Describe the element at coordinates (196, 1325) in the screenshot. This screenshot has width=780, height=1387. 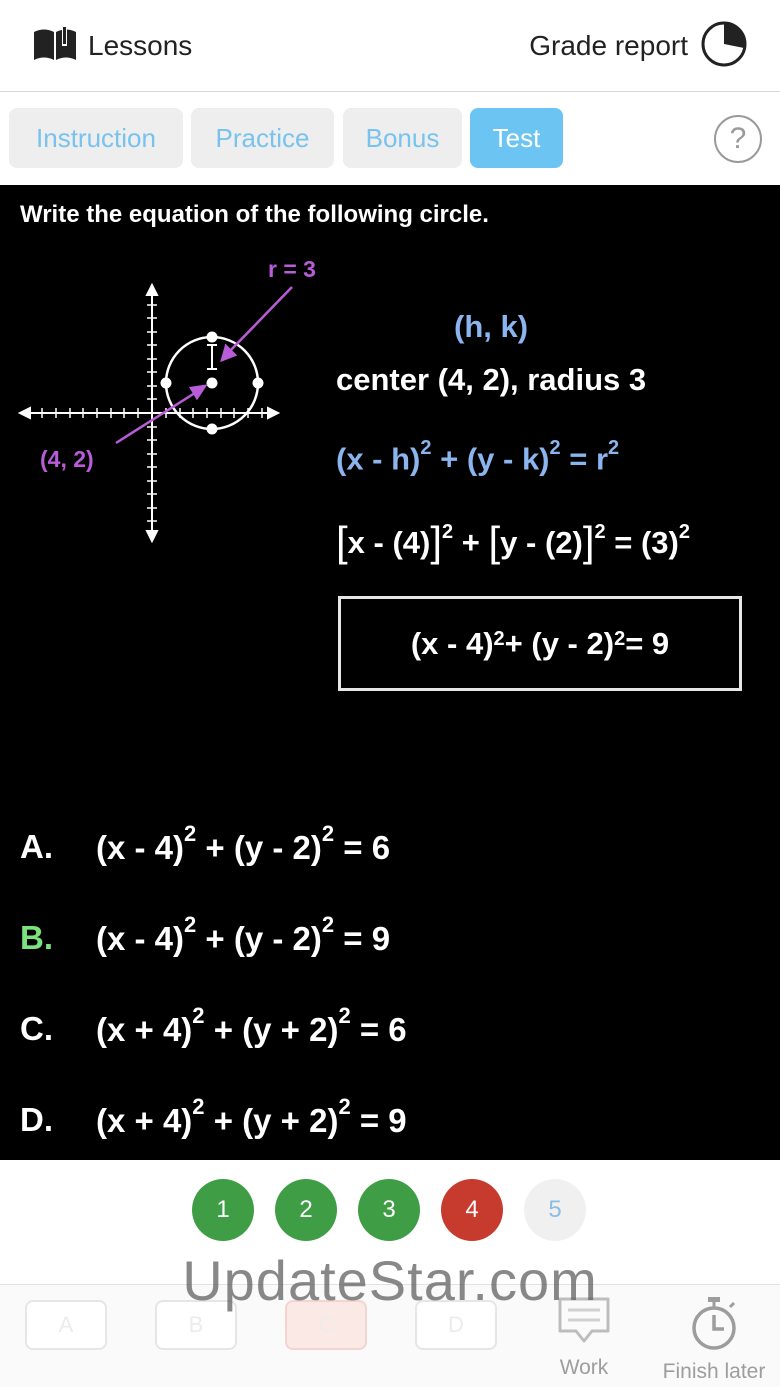
I see `answer-b-button: B` at that location.